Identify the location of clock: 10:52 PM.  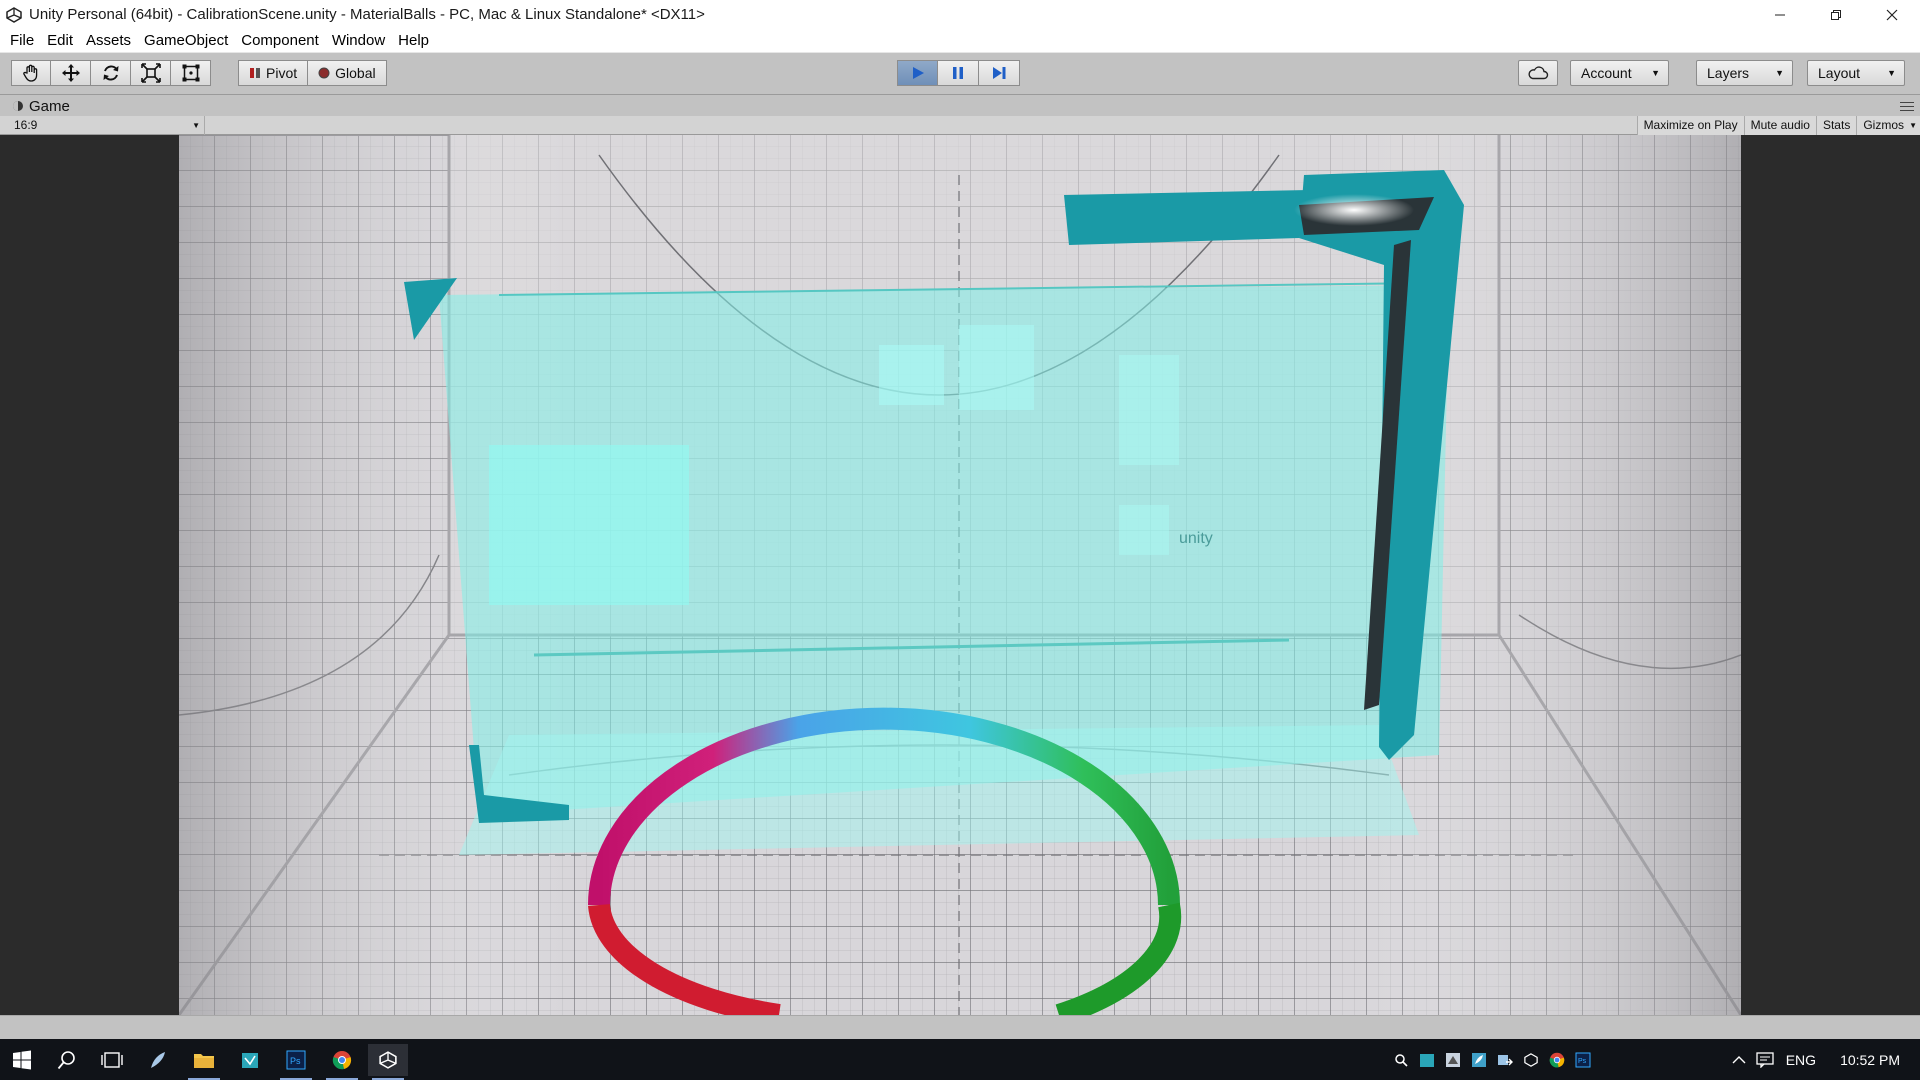
(1870, 1060).